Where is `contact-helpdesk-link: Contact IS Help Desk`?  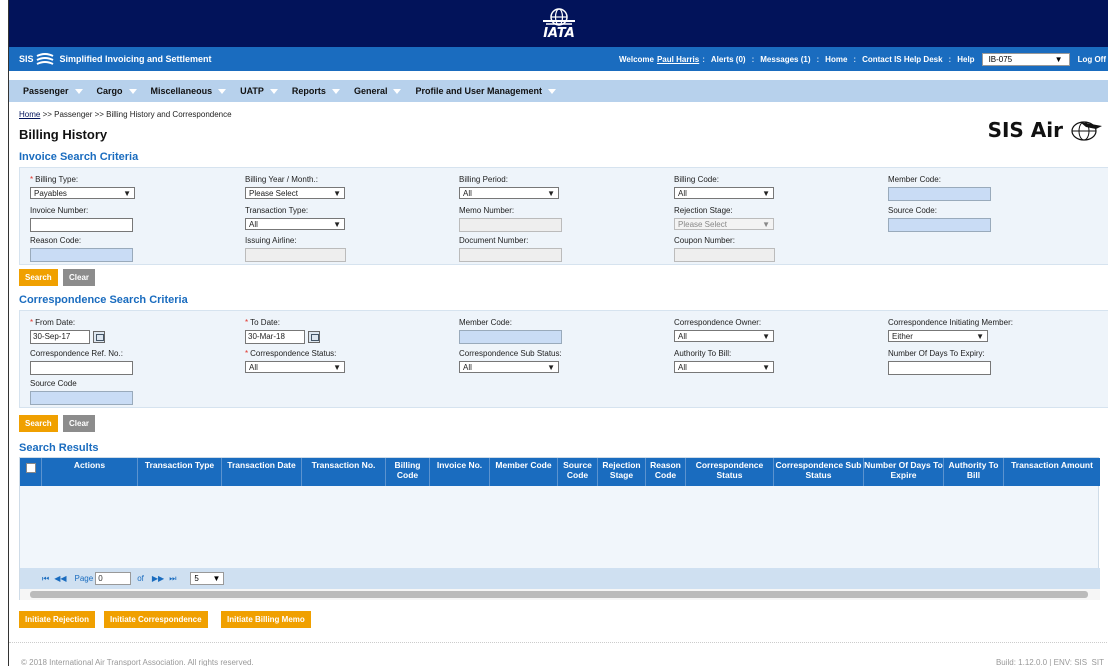
contact-helpdesk-link: Contact IS Help Desk is located at coordinates (902, 59).